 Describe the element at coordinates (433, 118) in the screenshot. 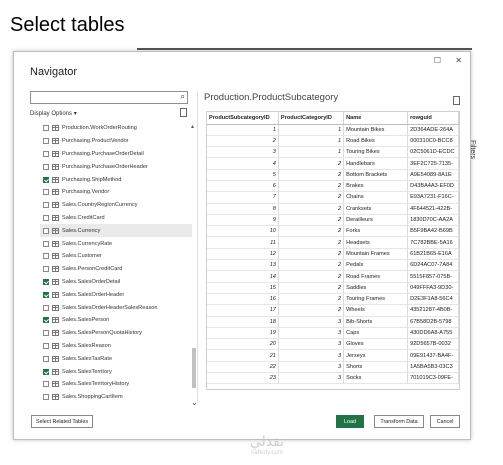

I see `column-header: rowguid` at that location.